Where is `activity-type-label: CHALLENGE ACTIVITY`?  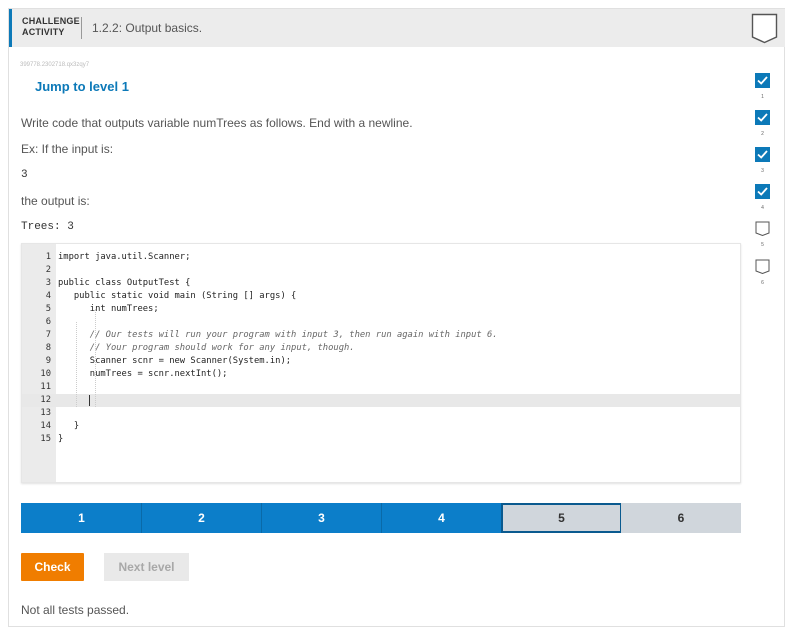 activity-type-label: CHALLENGE ACTIVITY is located at coordinates (51, 27).